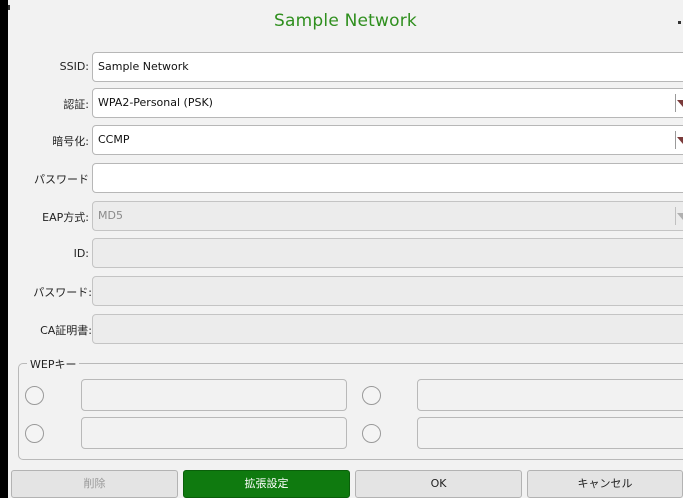 This screenshot has width=683, height=498. What do you see at coordinates (387, 329) in the screenshot?
I see `ca-cert-input` at bounding box center [387, 329].